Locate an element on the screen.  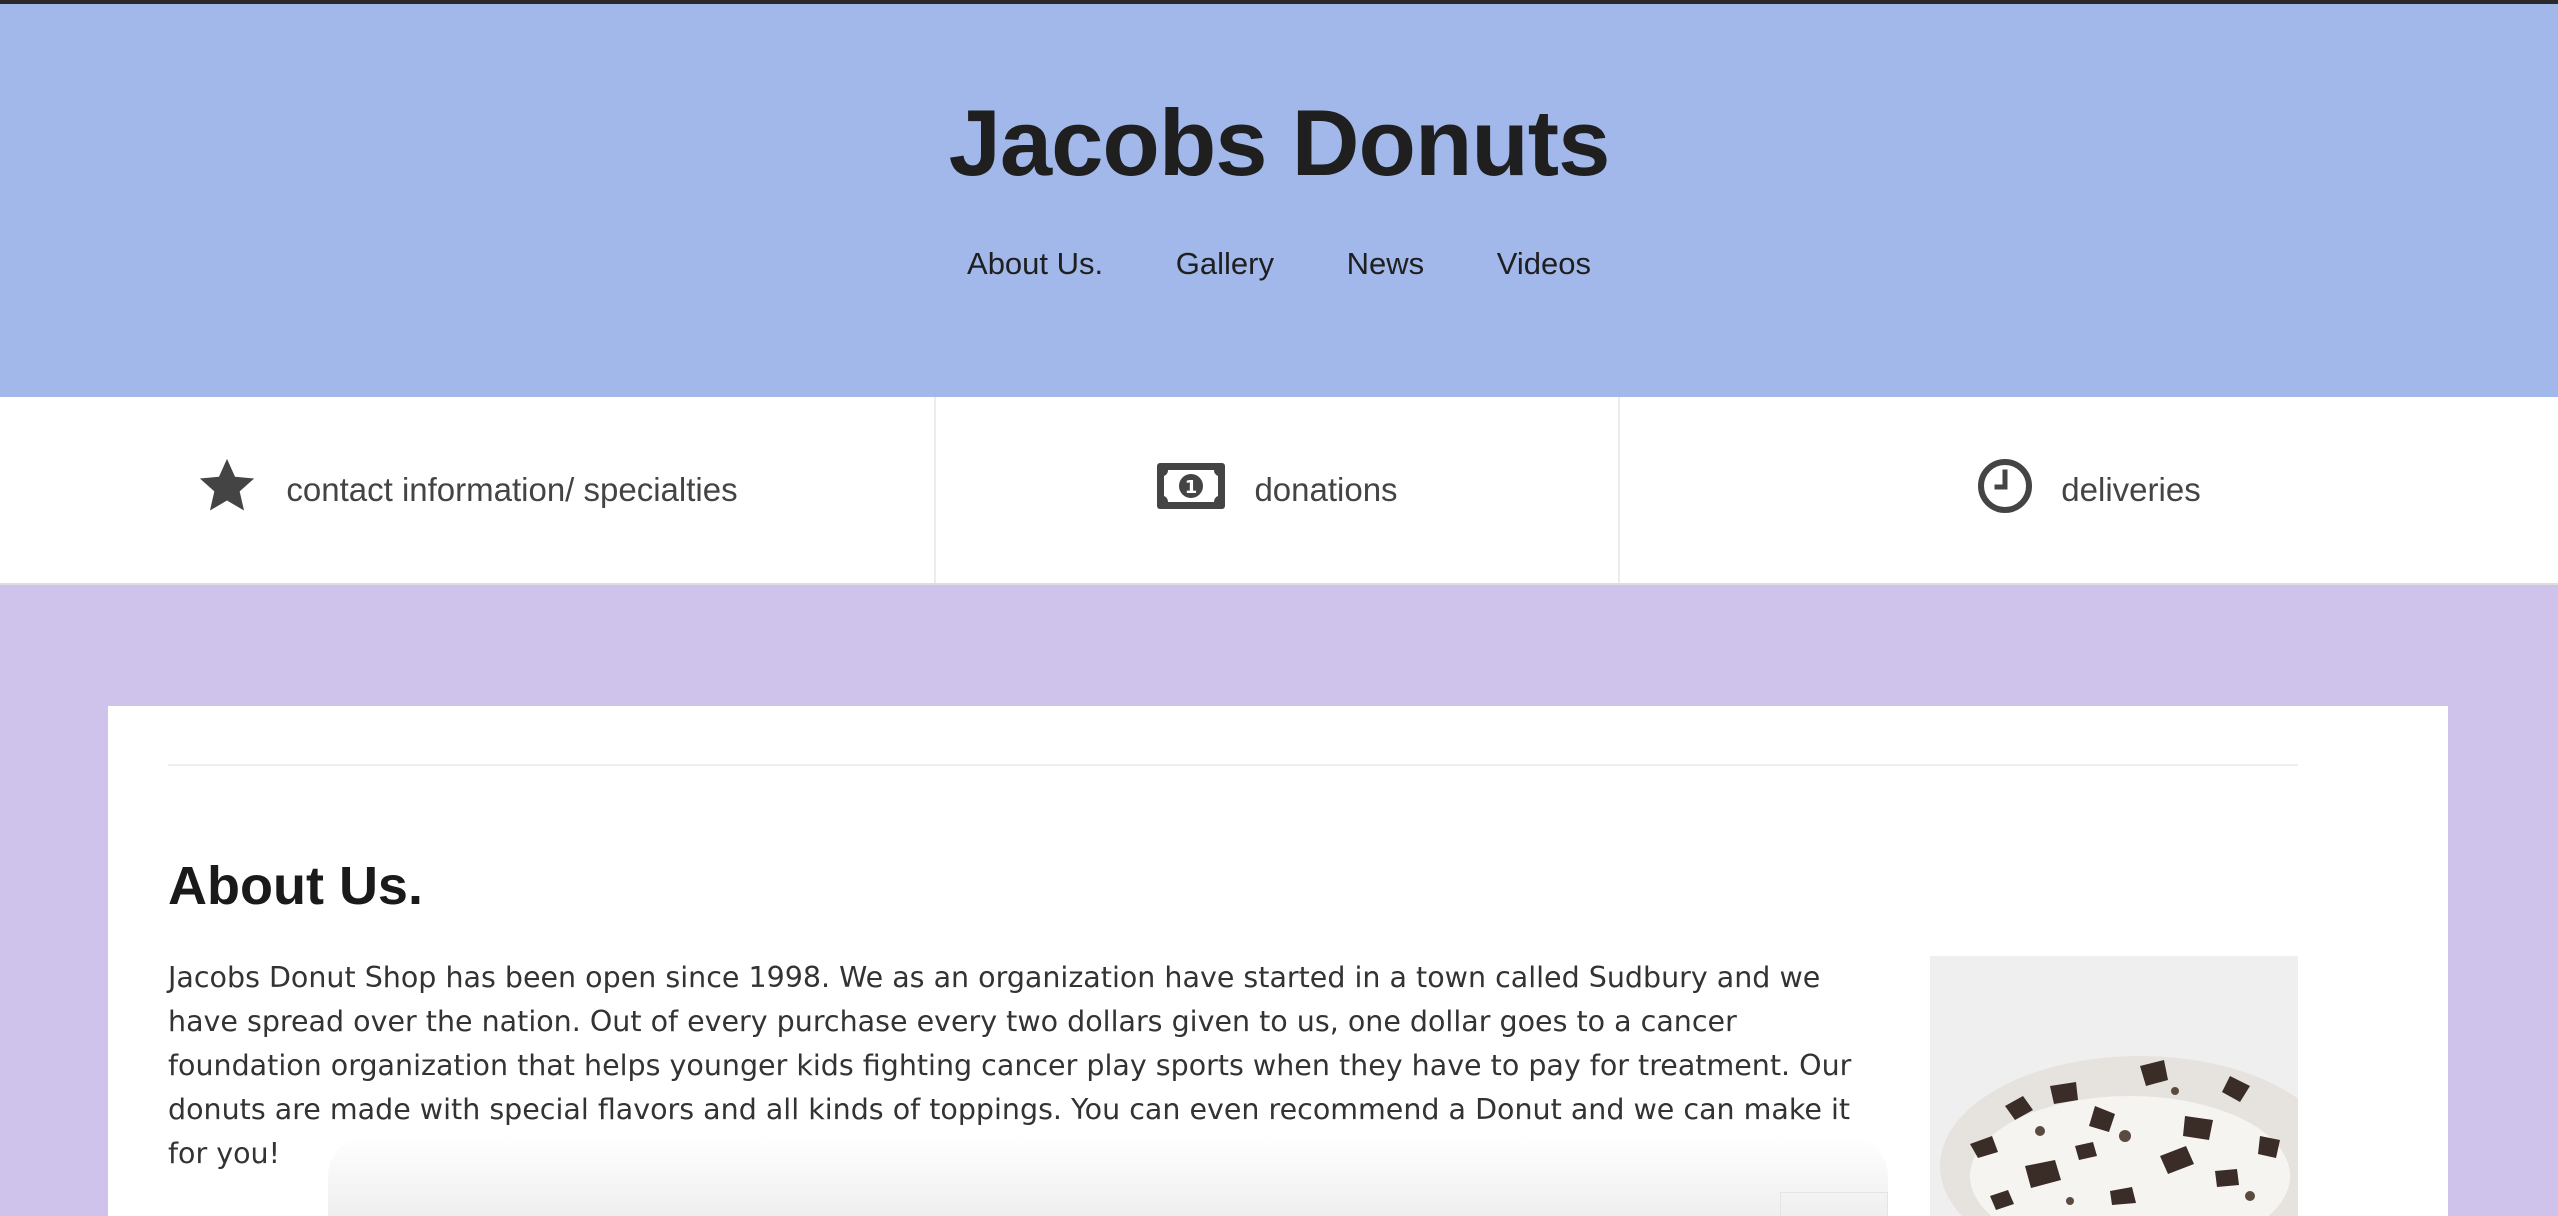
feature-contact-label: contact information/ specialties is located at coordinates (512, 489).